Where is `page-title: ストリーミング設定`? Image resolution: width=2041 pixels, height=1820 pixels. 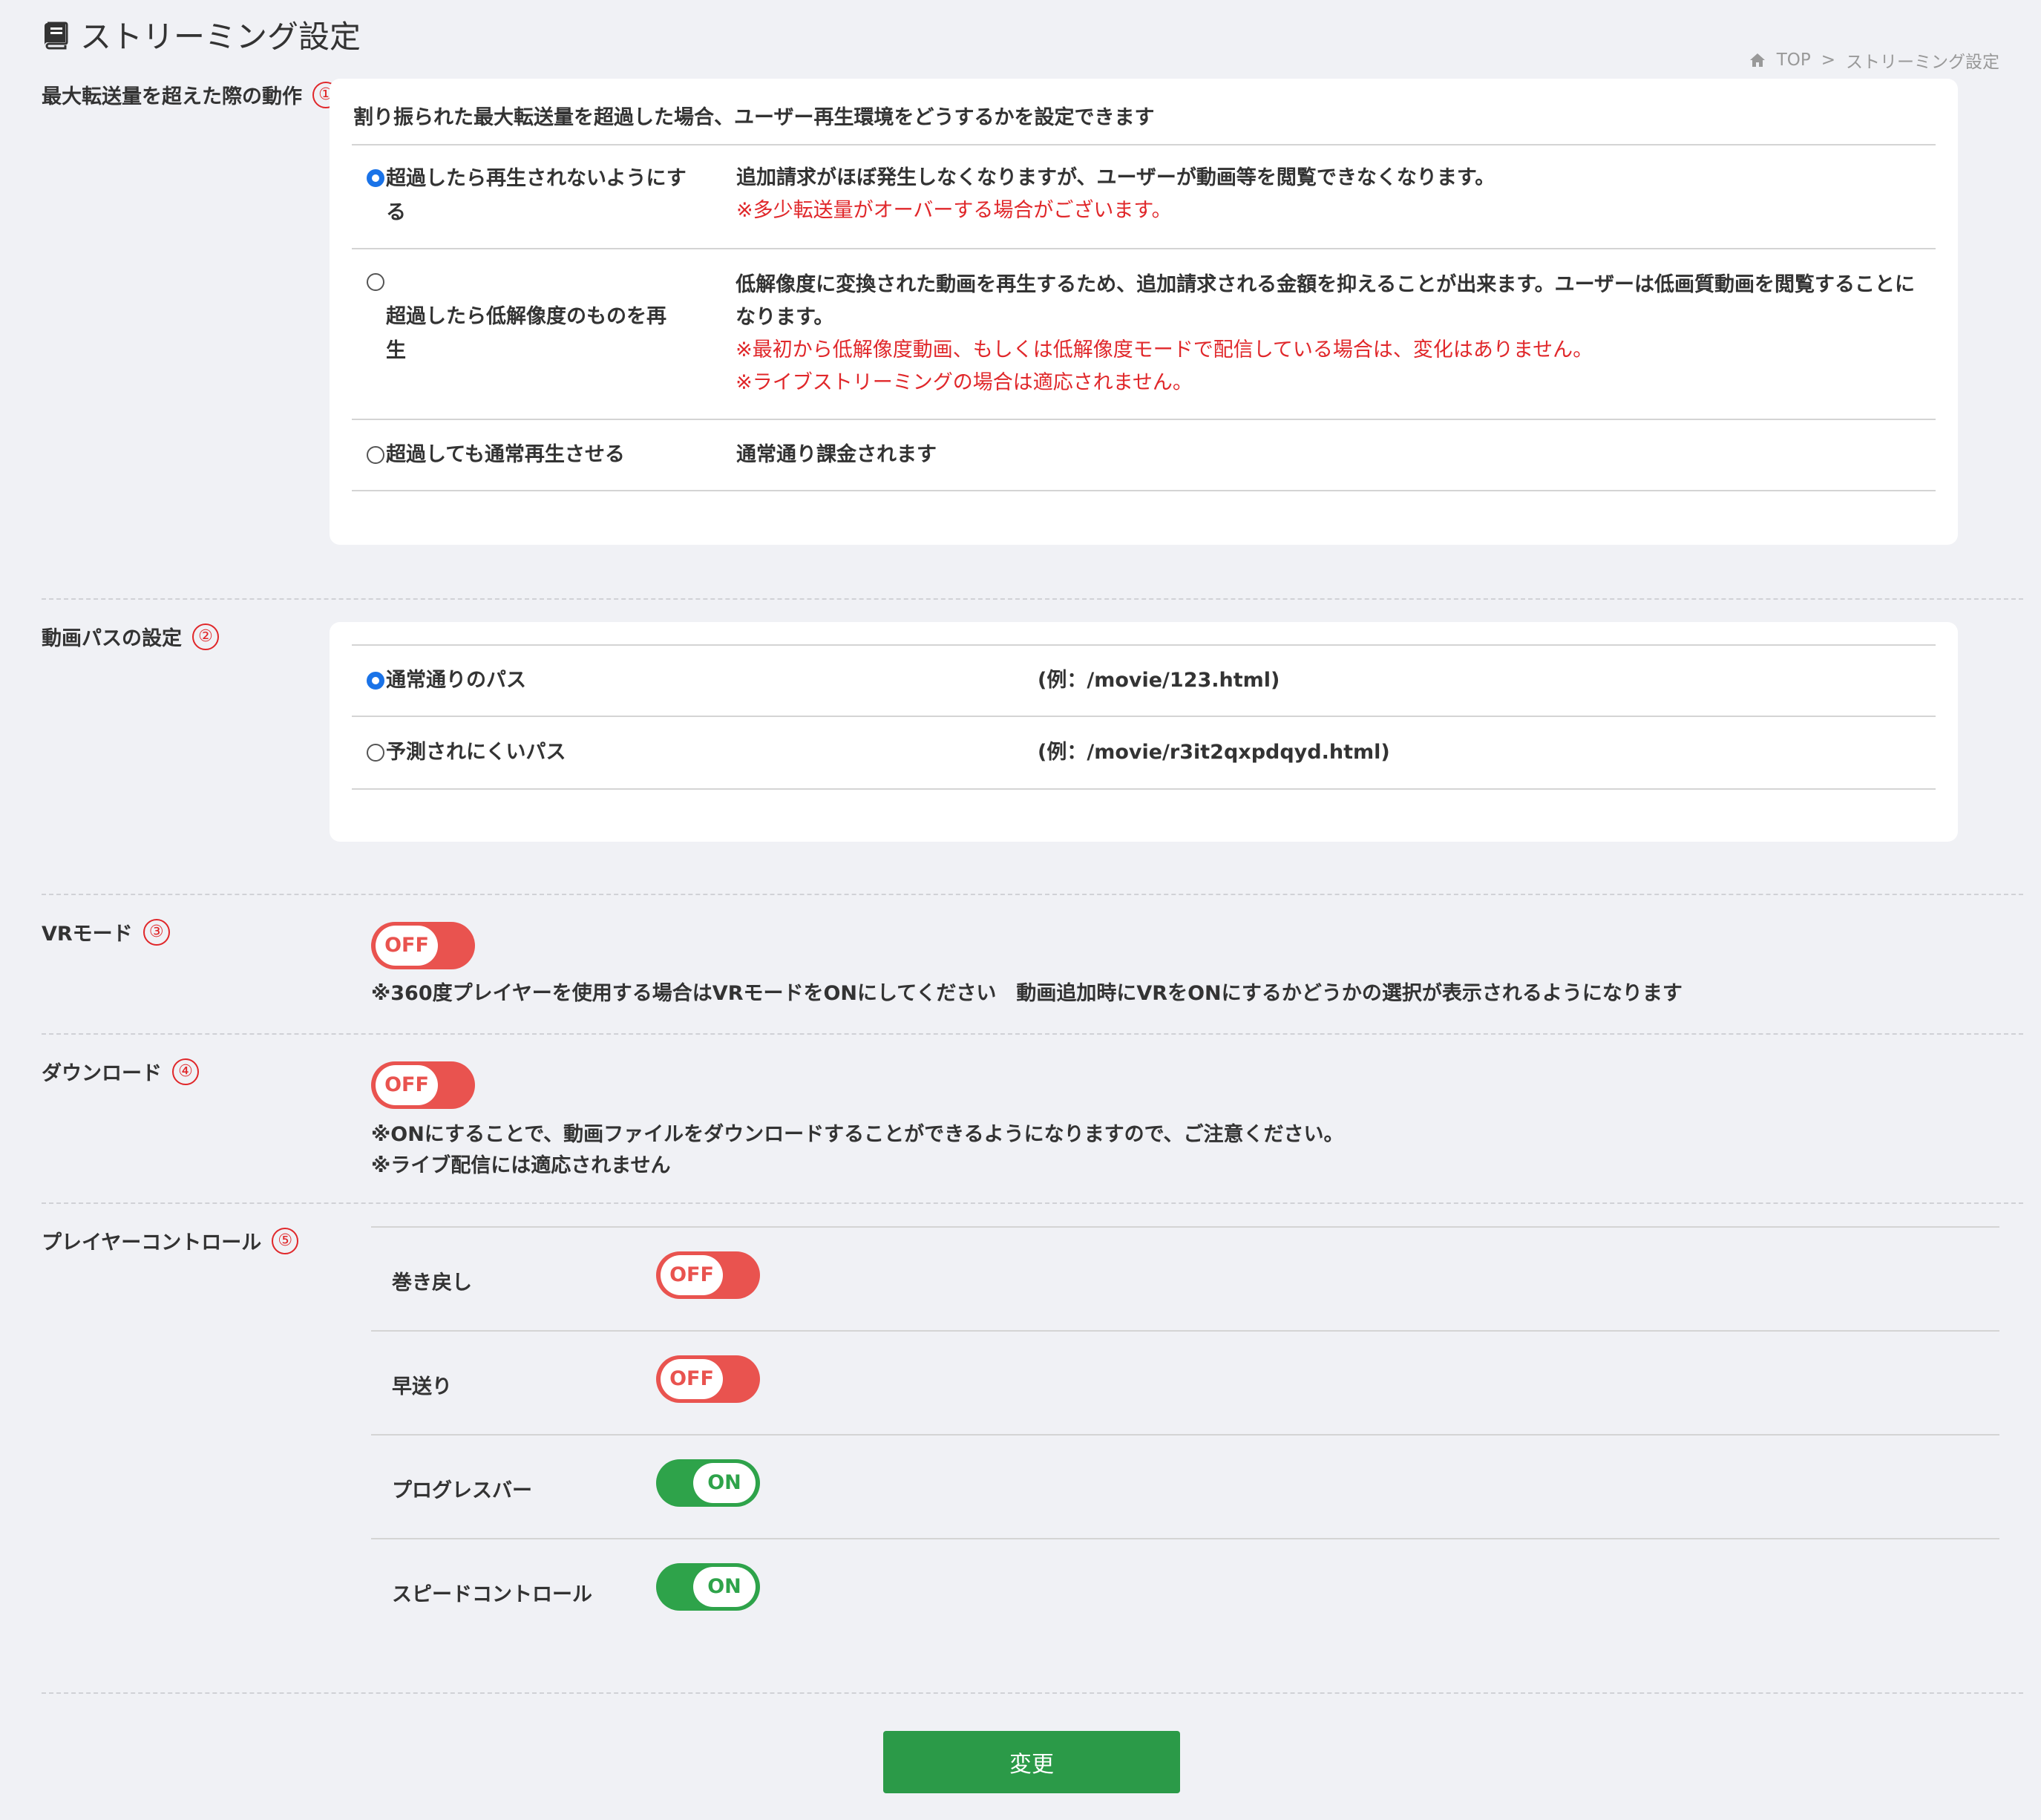 page-title: ストリーミング設定 is located at coordinates (201, 34).